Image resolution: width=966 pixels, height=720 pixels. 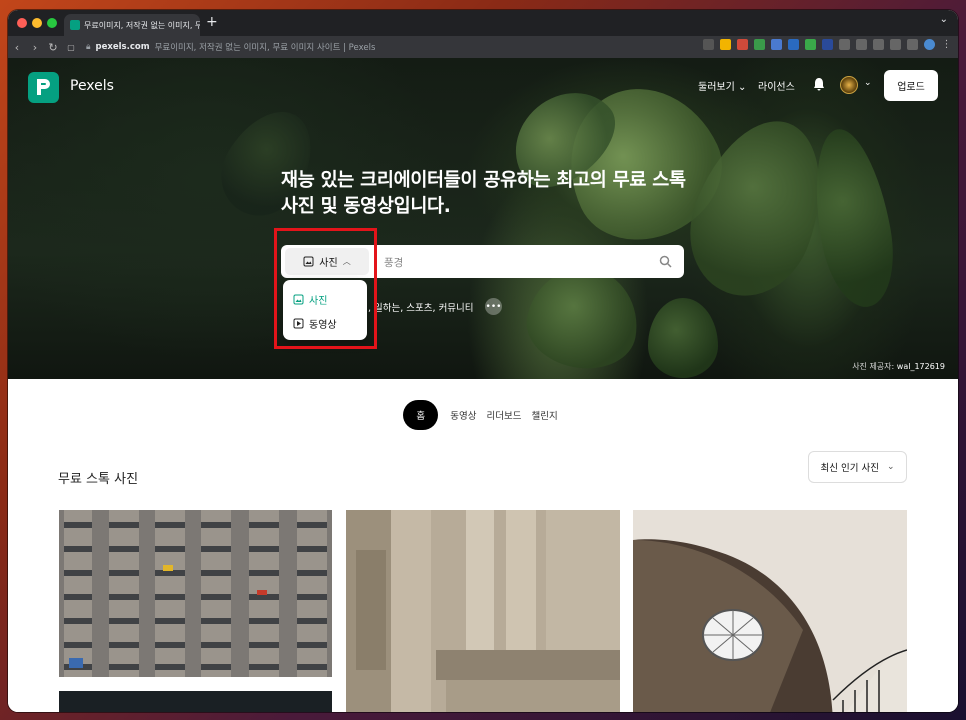 I want to click on url-domain: pexels.com, so click(x=122, y=47).